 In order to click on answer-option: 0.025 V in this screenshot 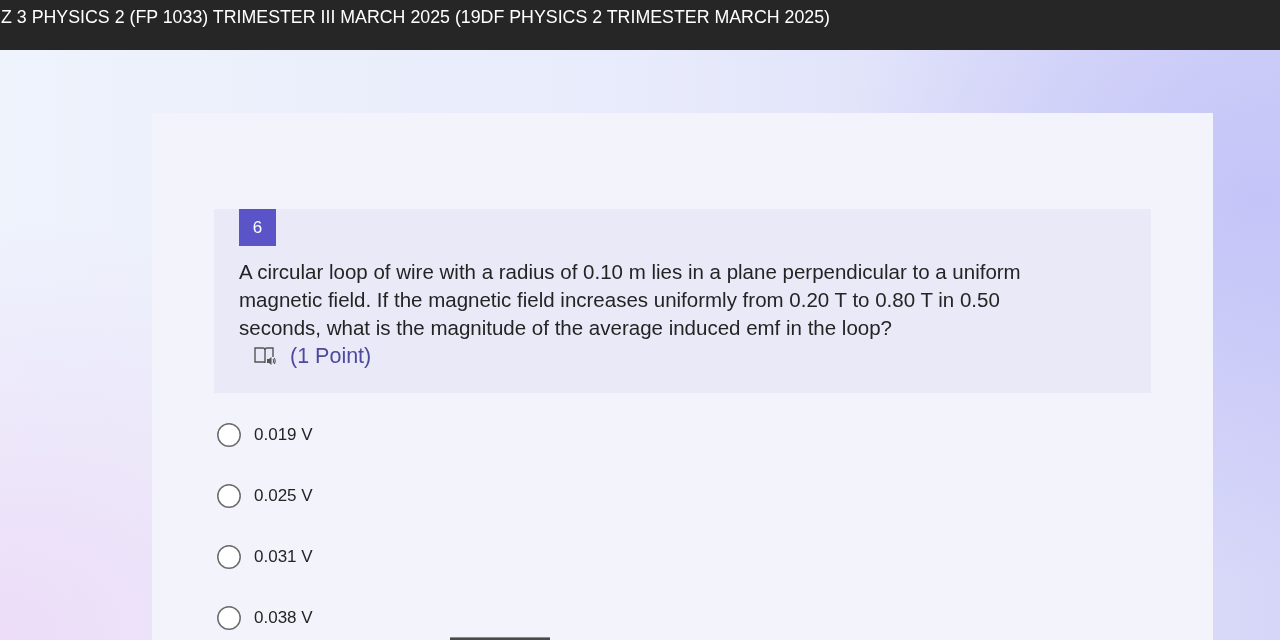, I will do `click(265, 495)`.